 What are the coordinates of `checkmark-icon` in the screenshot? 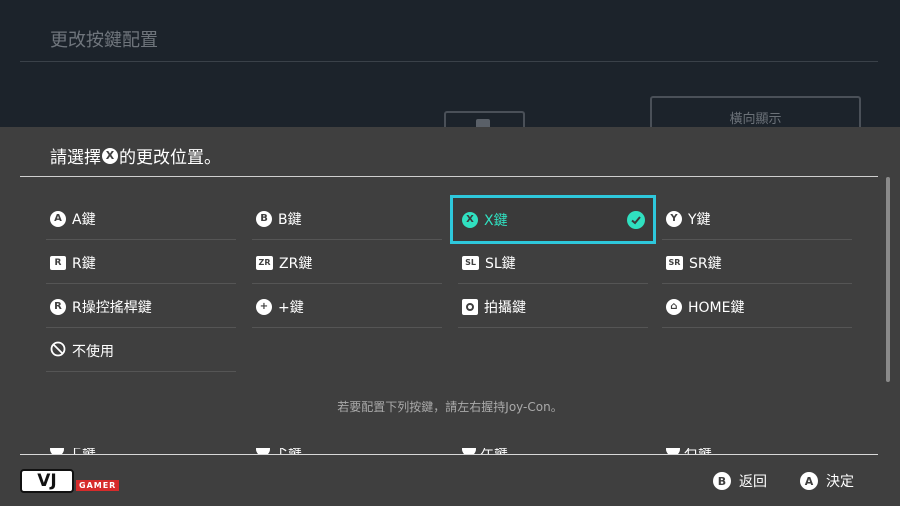 It's located at (636, 220).